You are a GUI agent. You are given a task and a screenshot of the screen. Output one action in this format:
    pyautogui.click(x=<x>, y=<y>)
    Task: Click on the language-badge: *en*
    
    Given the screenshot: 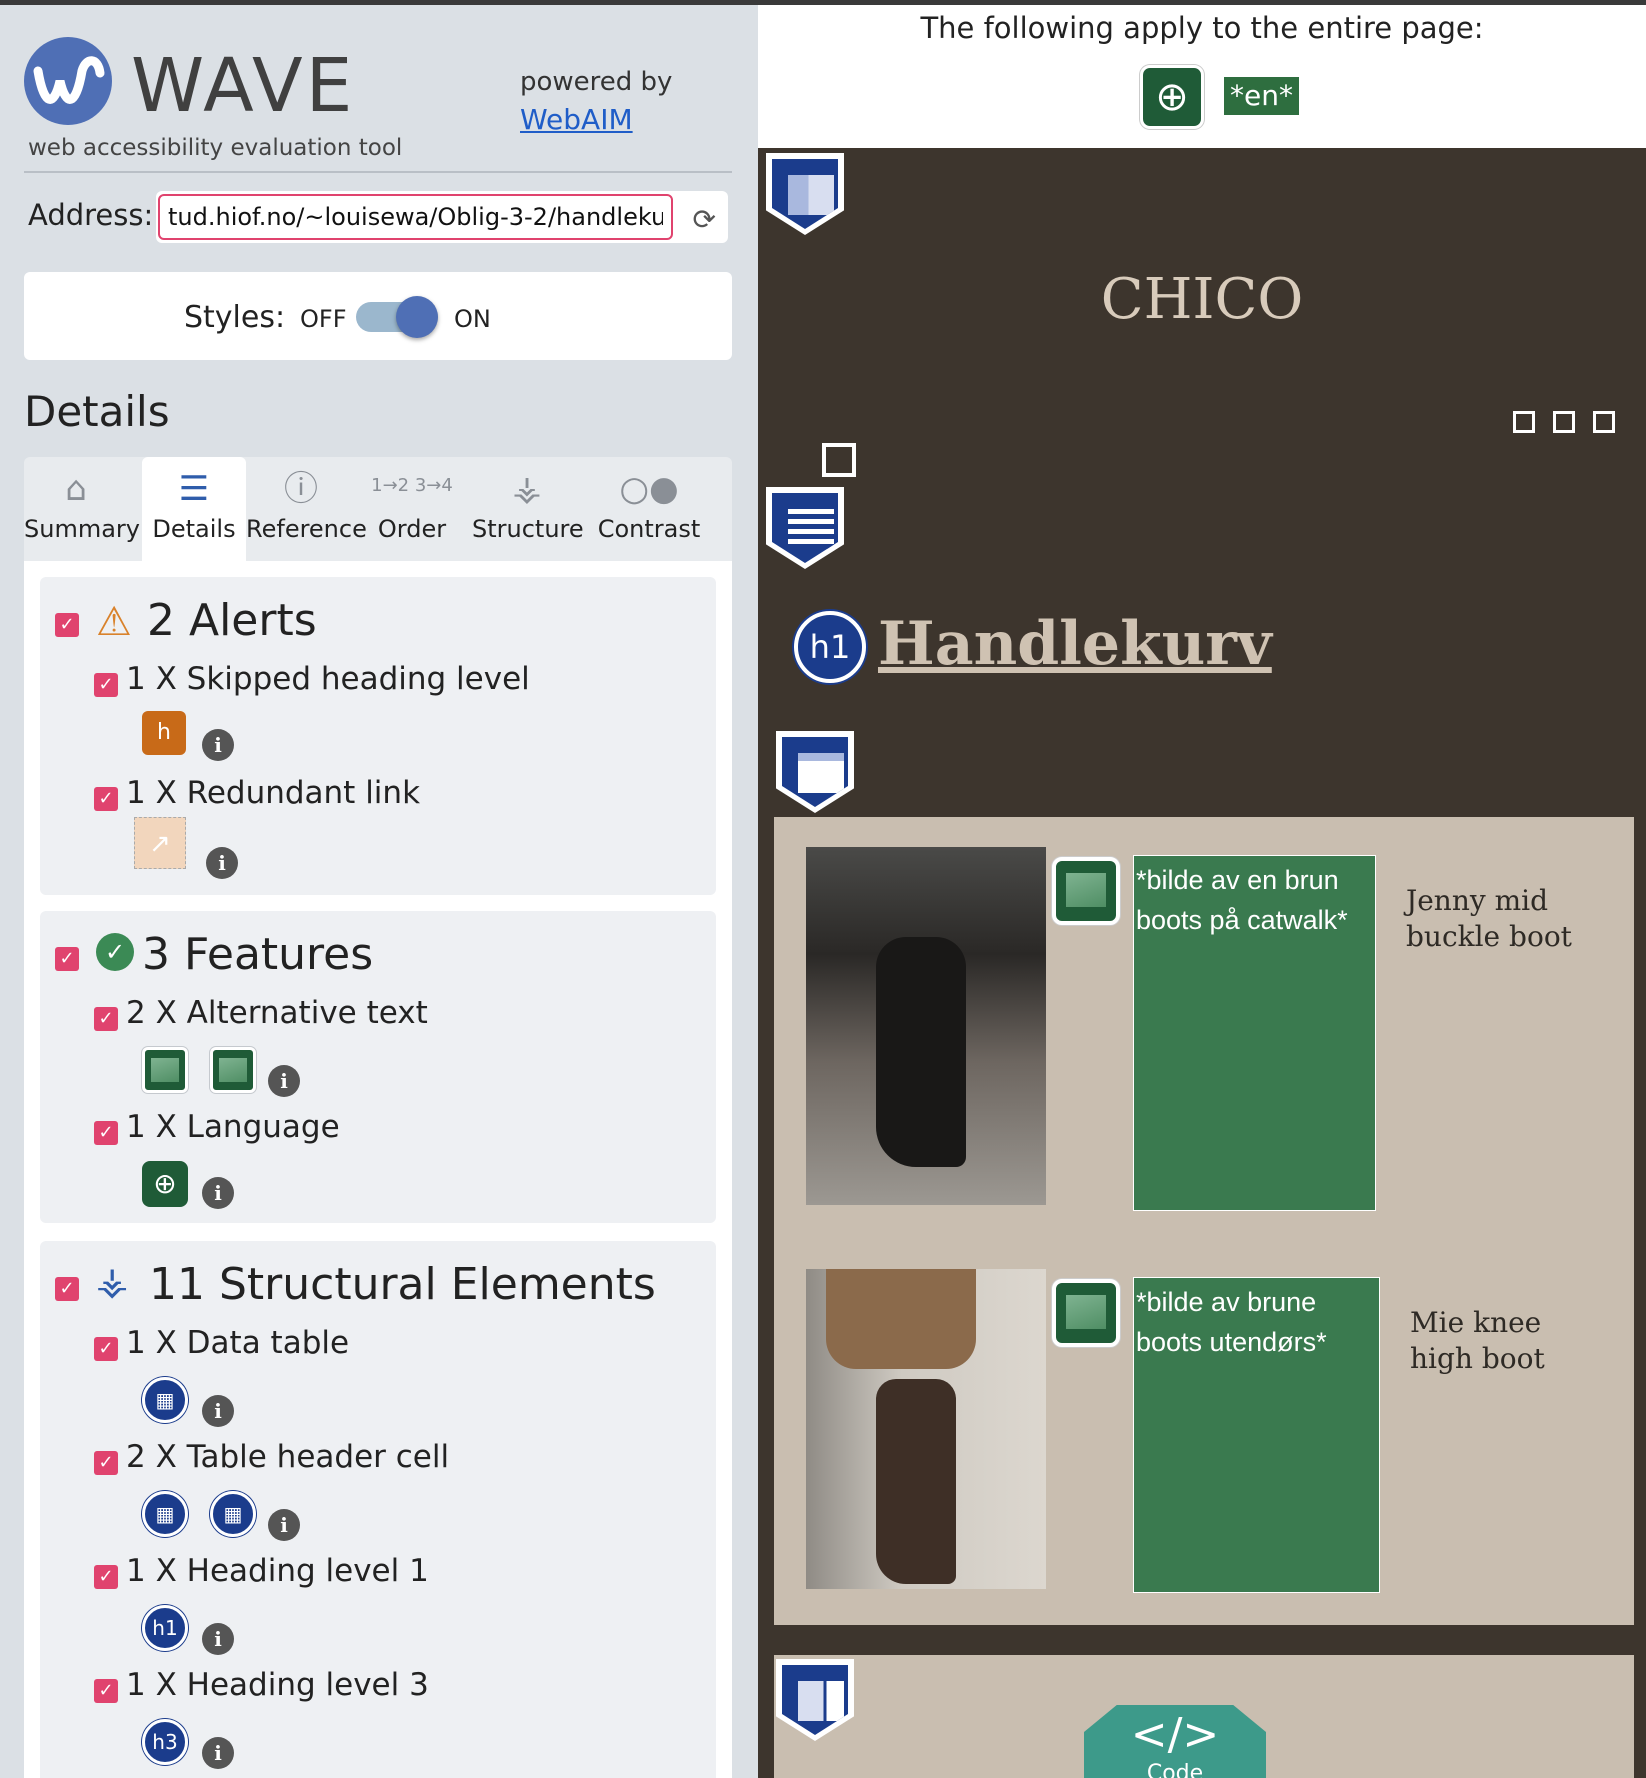 What is the action you would take?
    pyautogui.click(x=1261, y=96)
    